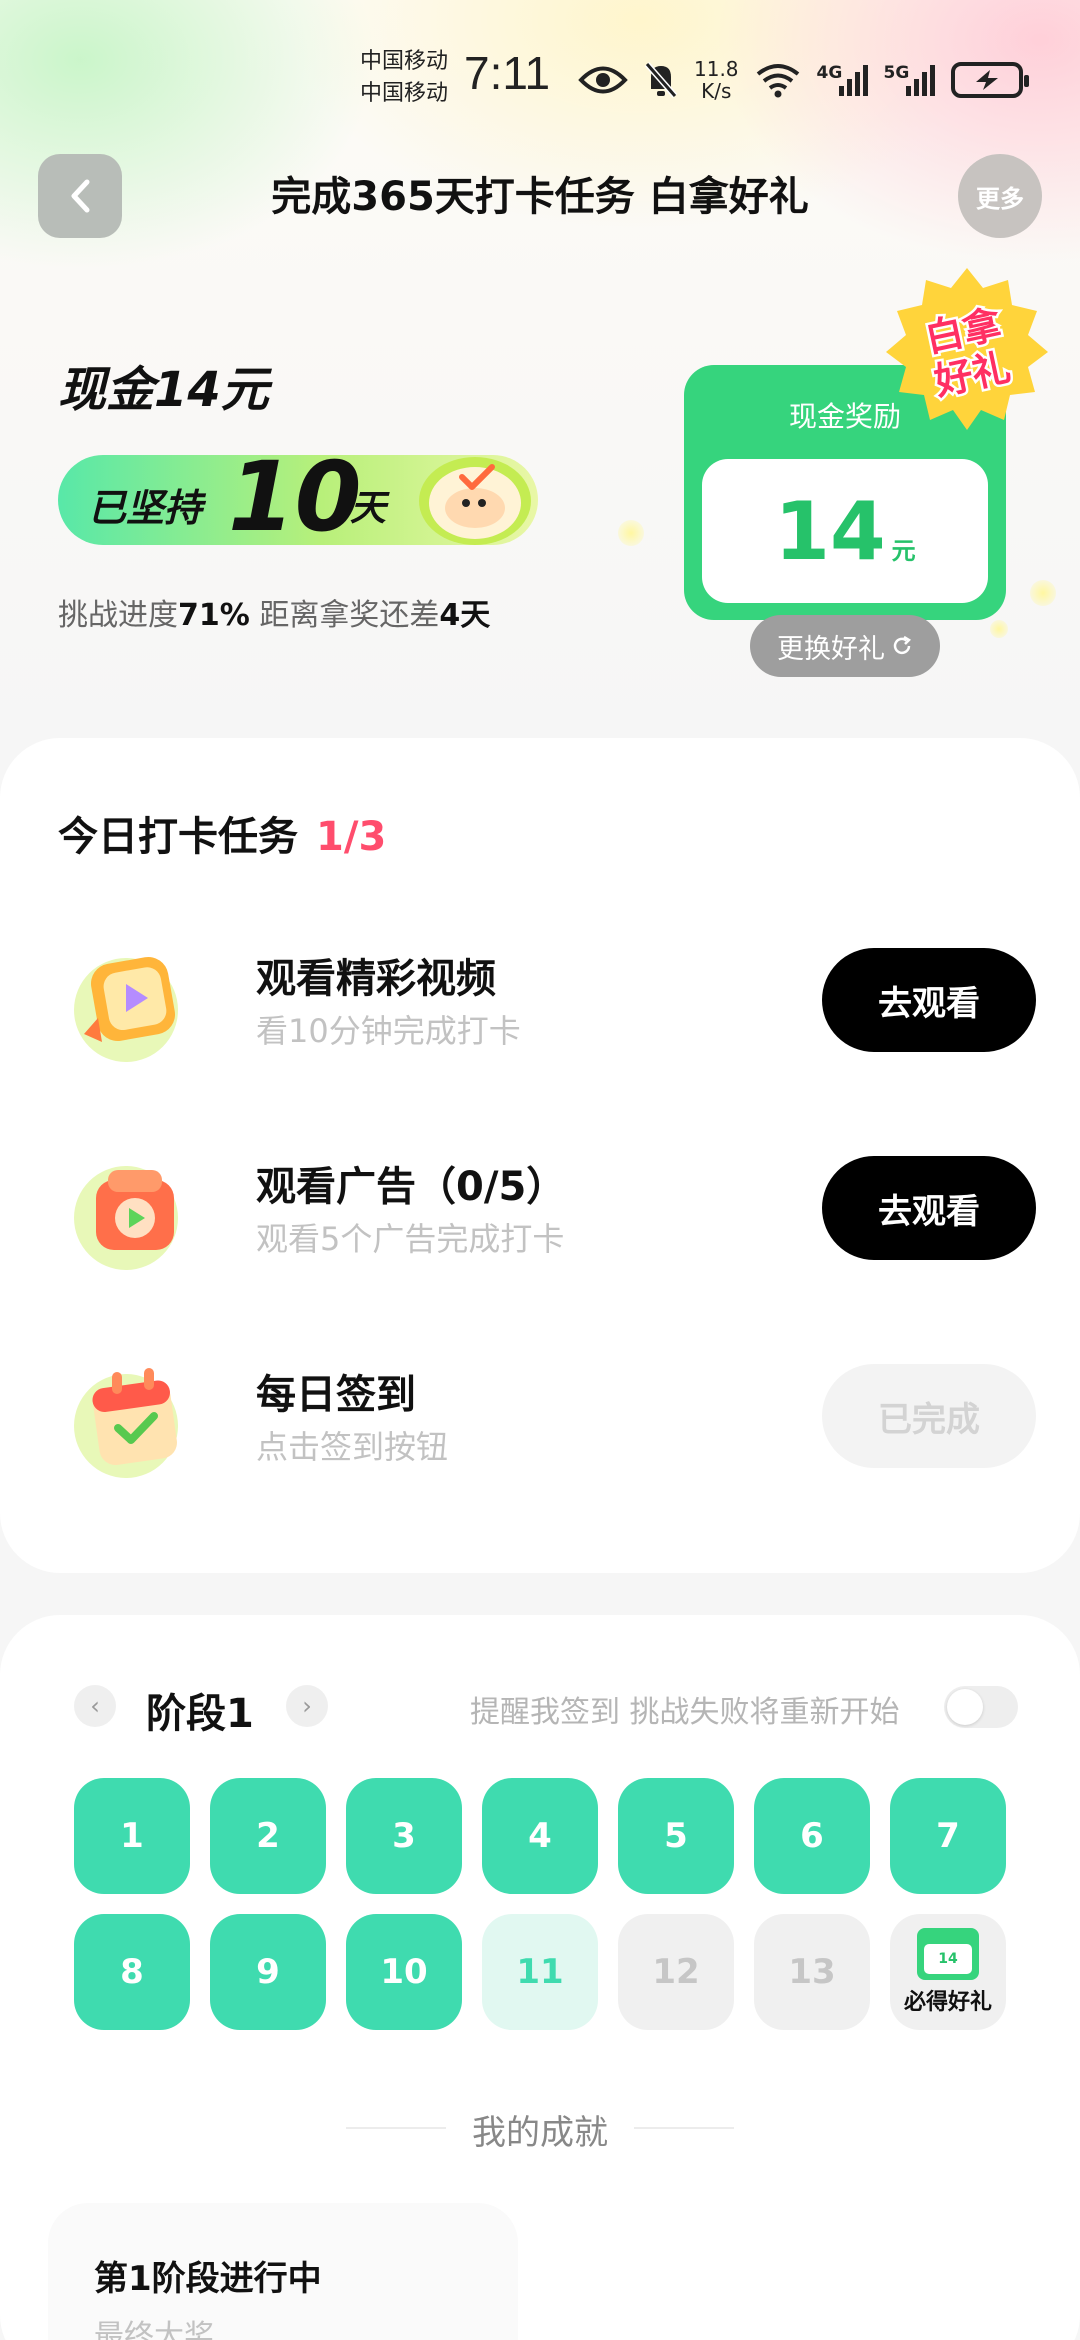  What do you see at coordinates (540, 1211) in the screenshot?
I see `task-item-ads: 观看广告（0/5） 观看5个广告完成打卡 去观看` at bounding box center [540, 1211].